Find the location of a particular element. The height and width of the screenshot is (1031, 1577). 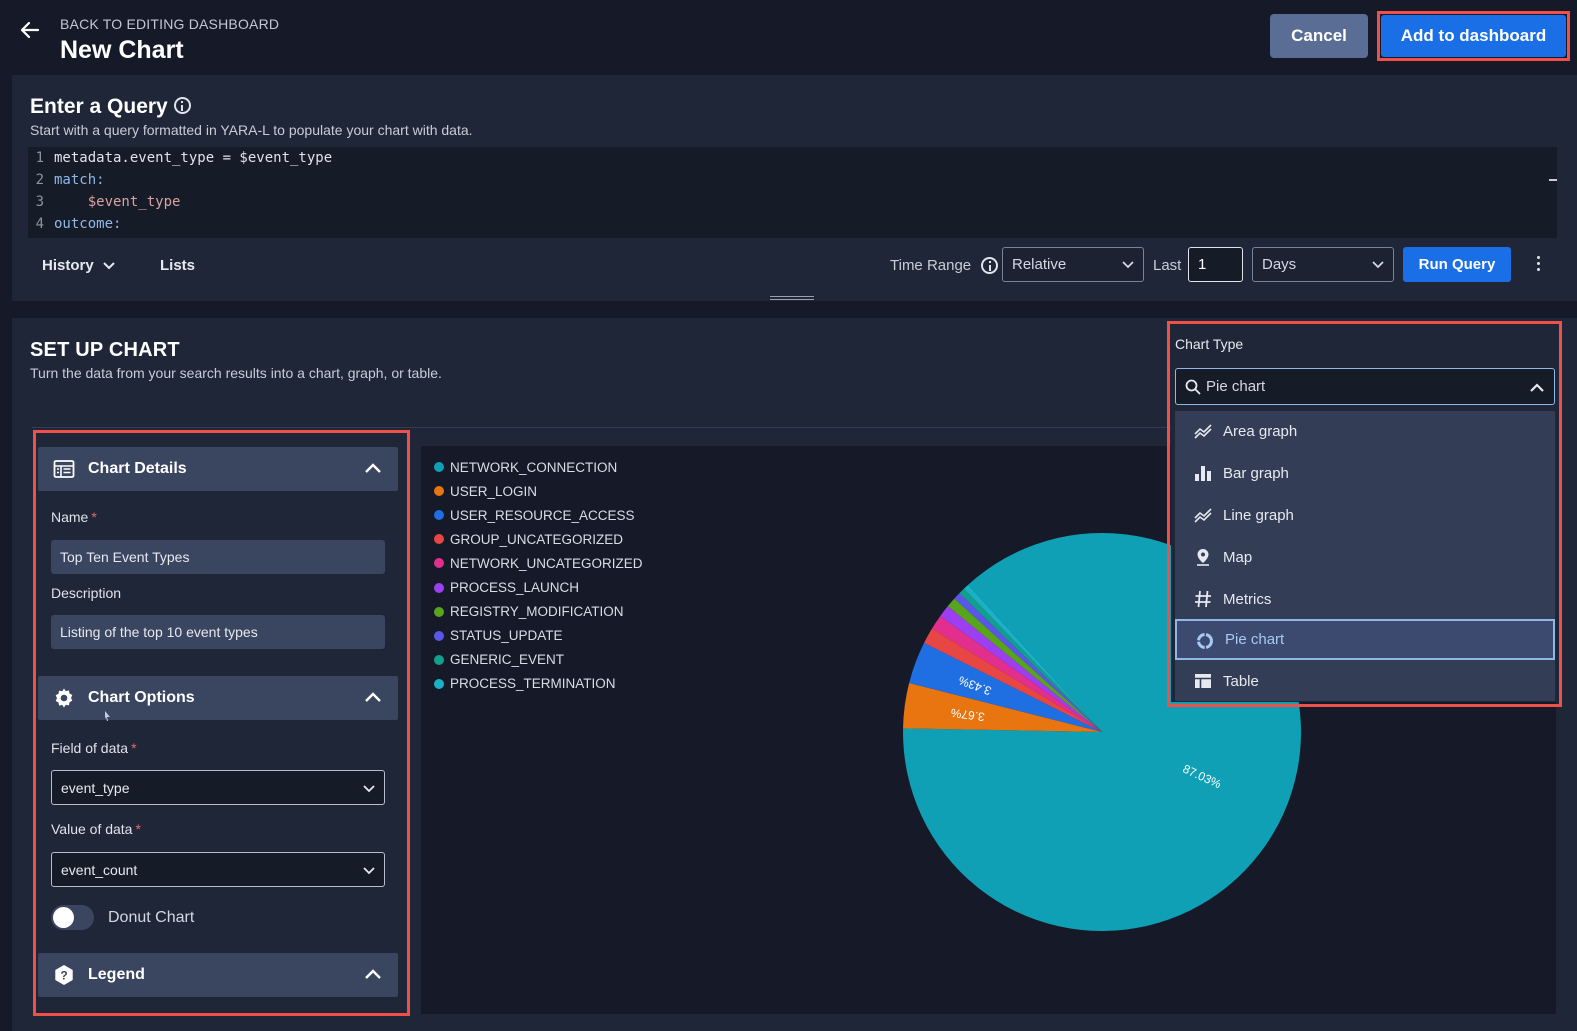

last-label: Last is located at coordinates (1167, 265).